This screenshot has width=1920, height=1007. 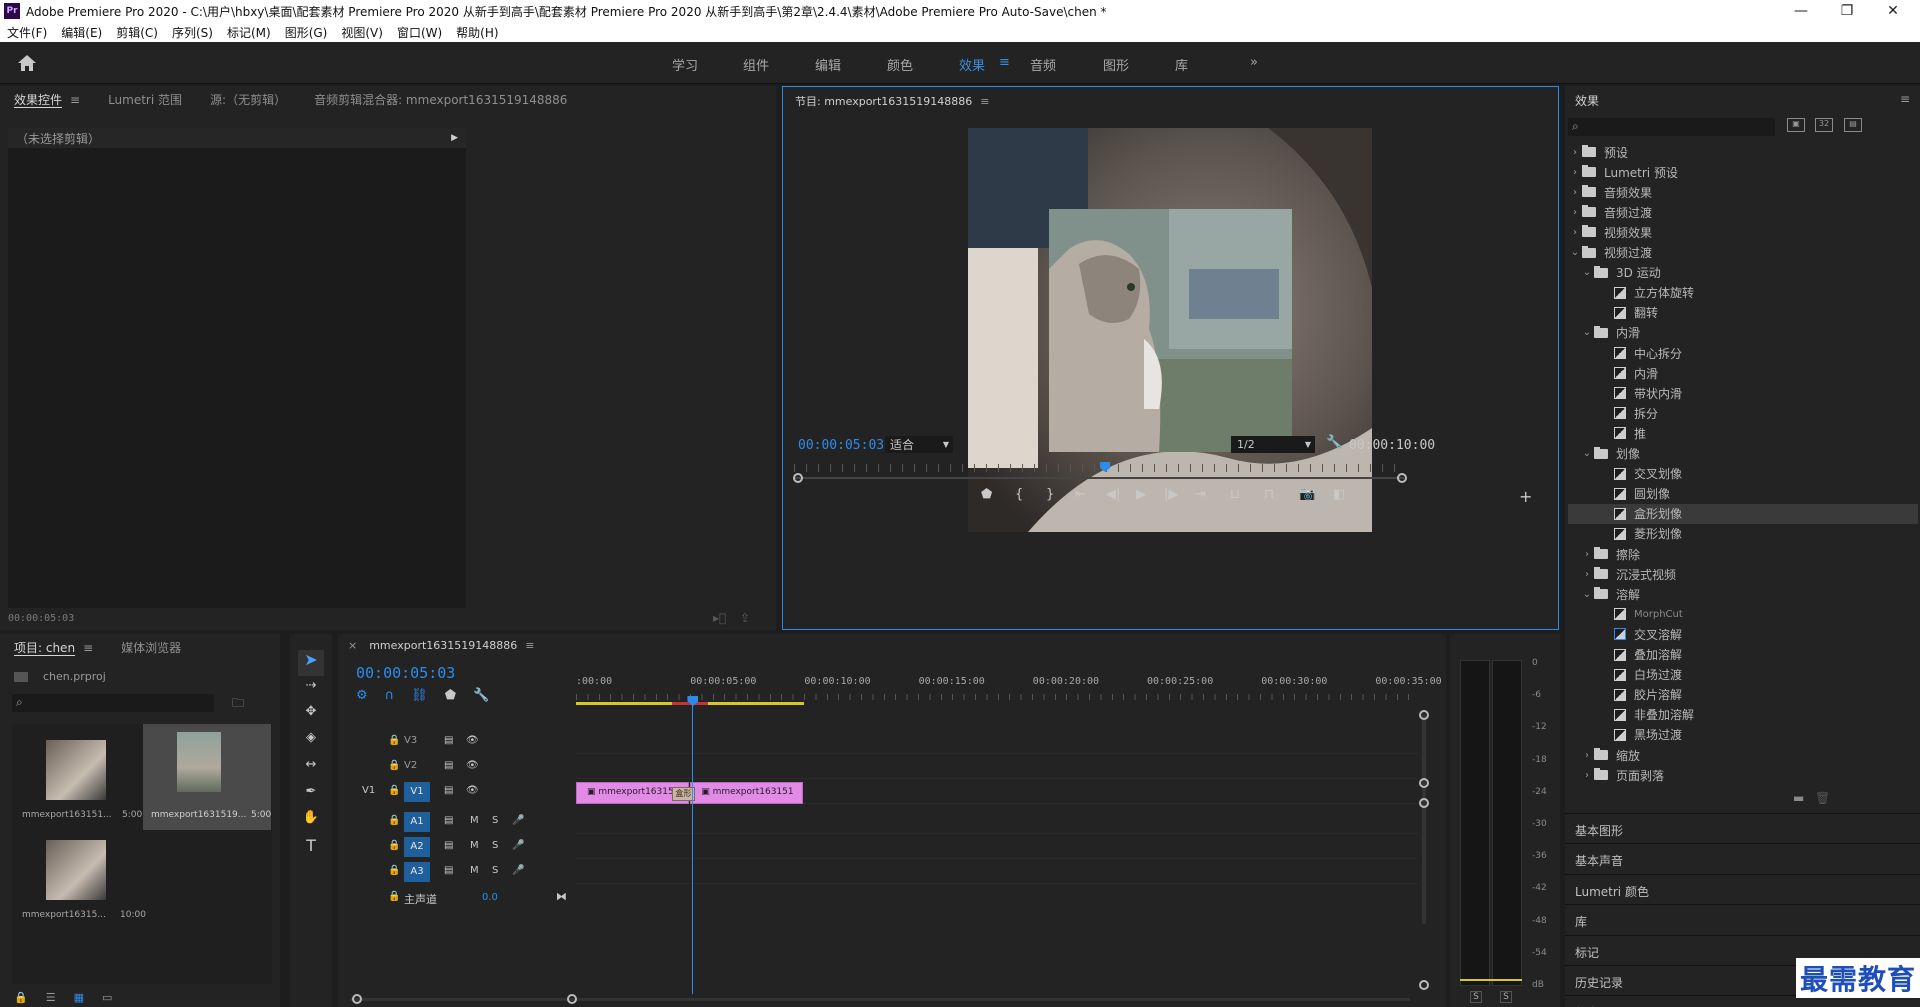 I want to click on vertical-scrollbar, so click(x=1424, y=819).